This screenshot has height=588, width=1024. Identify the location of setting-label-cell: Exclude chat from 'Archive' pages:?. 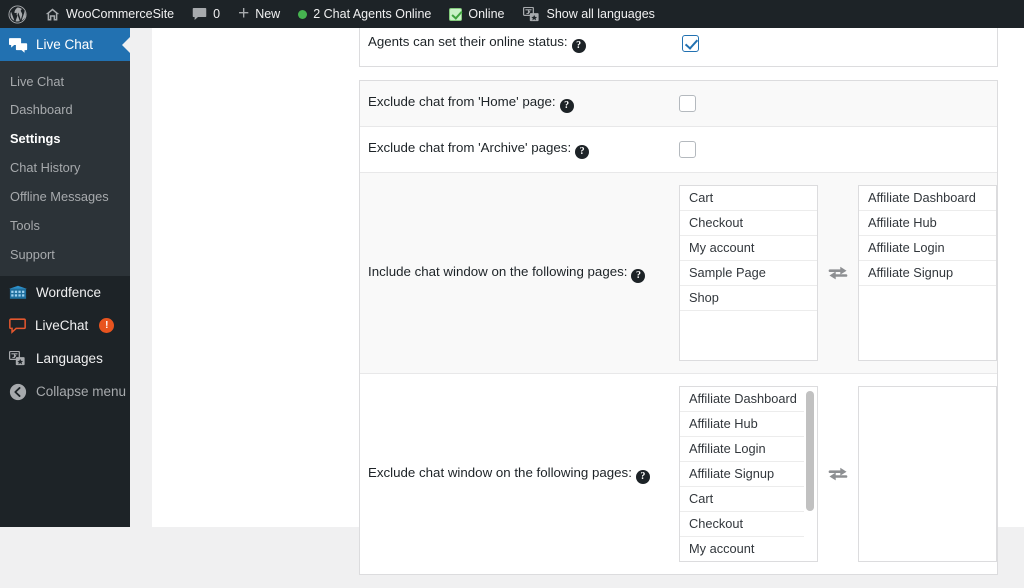
(519, 150).